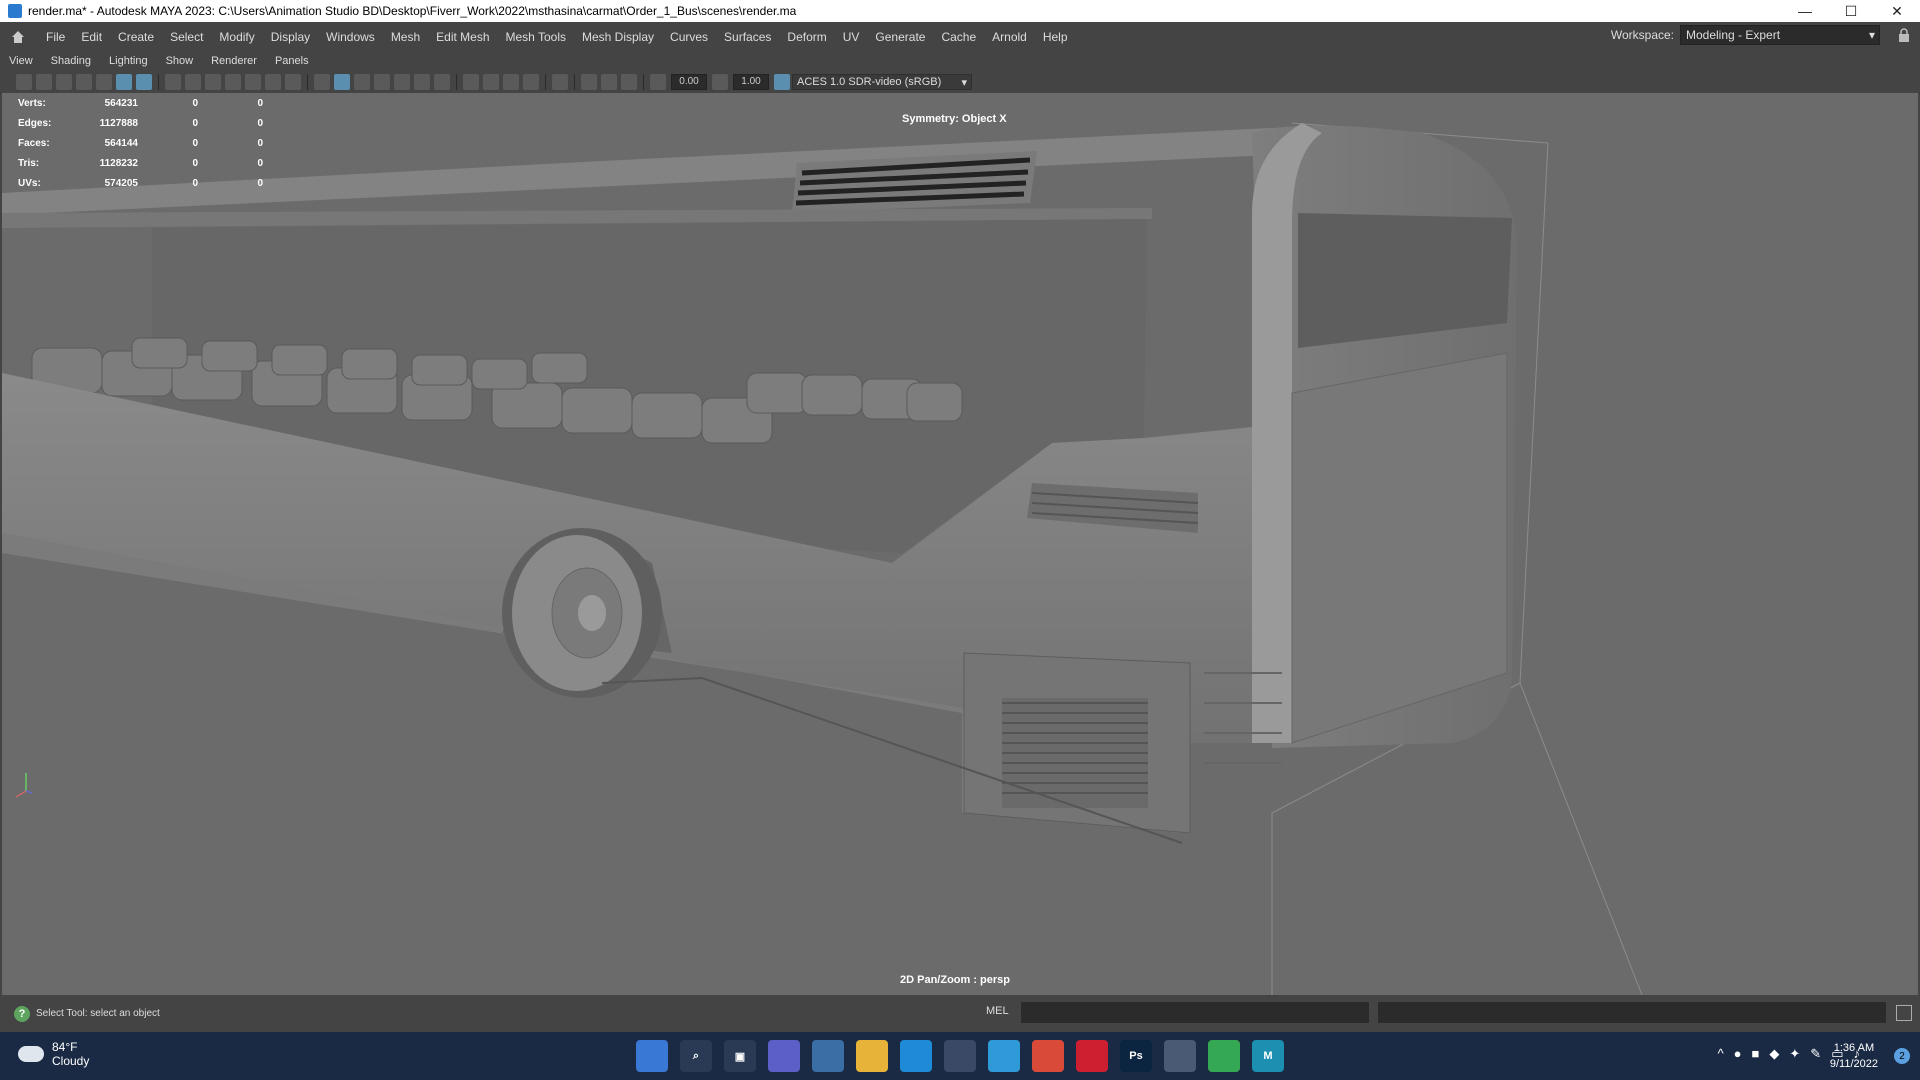 This screenshot has height=1080, width=1920. I want to click on calculator-icon, so click(1180, 1056).